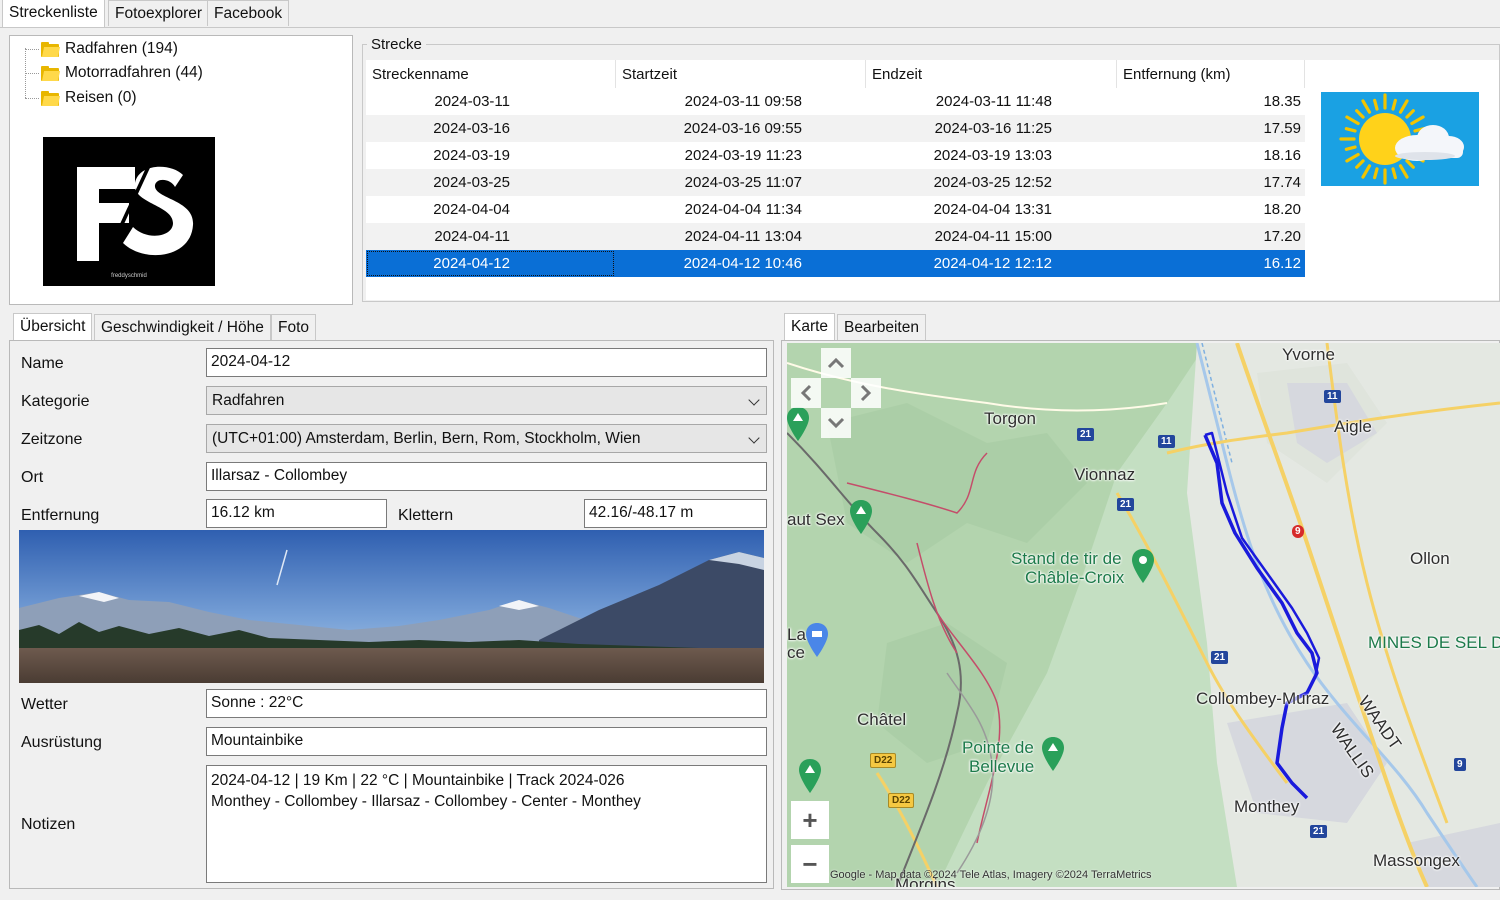  I want to click on cell-entfernung: 18.35, so click(1282, 101).